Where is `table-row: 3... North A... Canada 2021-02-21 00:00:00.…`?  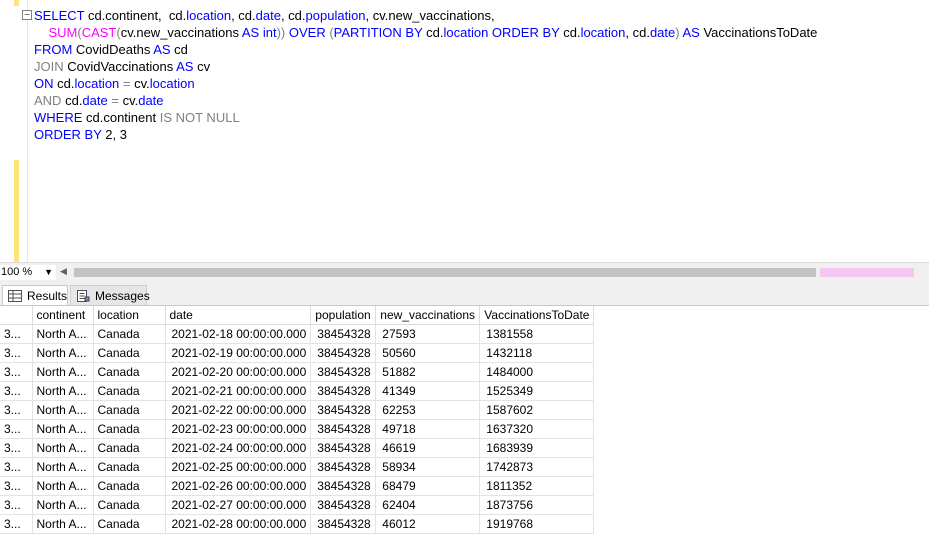
table-row: 3... North A... Canada 2021-02-21 00:00:00.… is located at coordinates (297, 391).